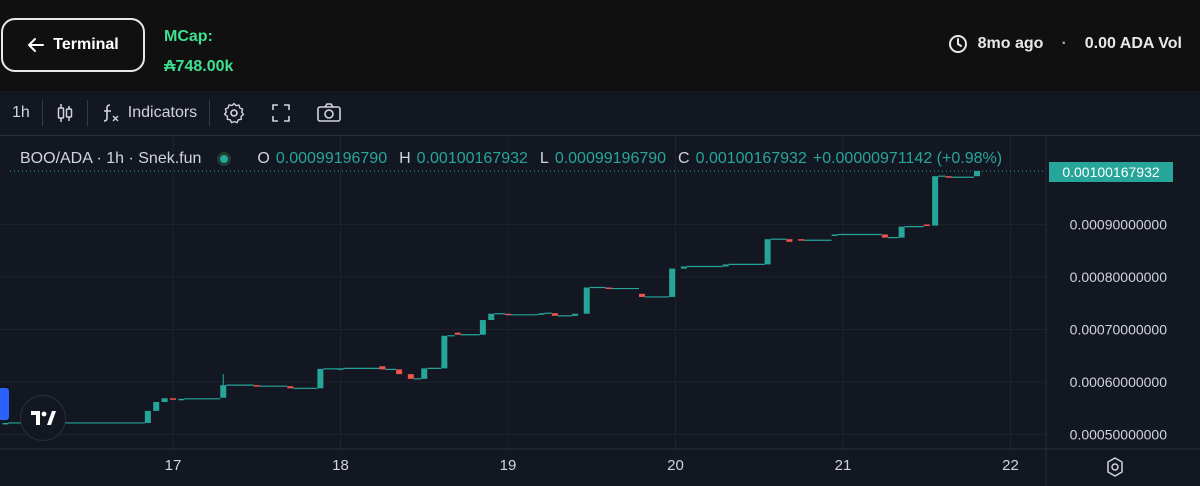  I want to click on screenshot-button, so click(329, 113).